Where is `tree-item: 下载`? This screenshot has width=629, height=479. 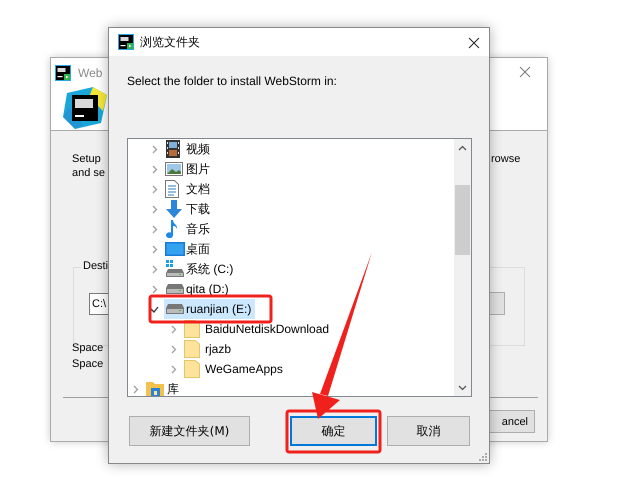 tree-item: 下载 is located at coordinates (189, 209).